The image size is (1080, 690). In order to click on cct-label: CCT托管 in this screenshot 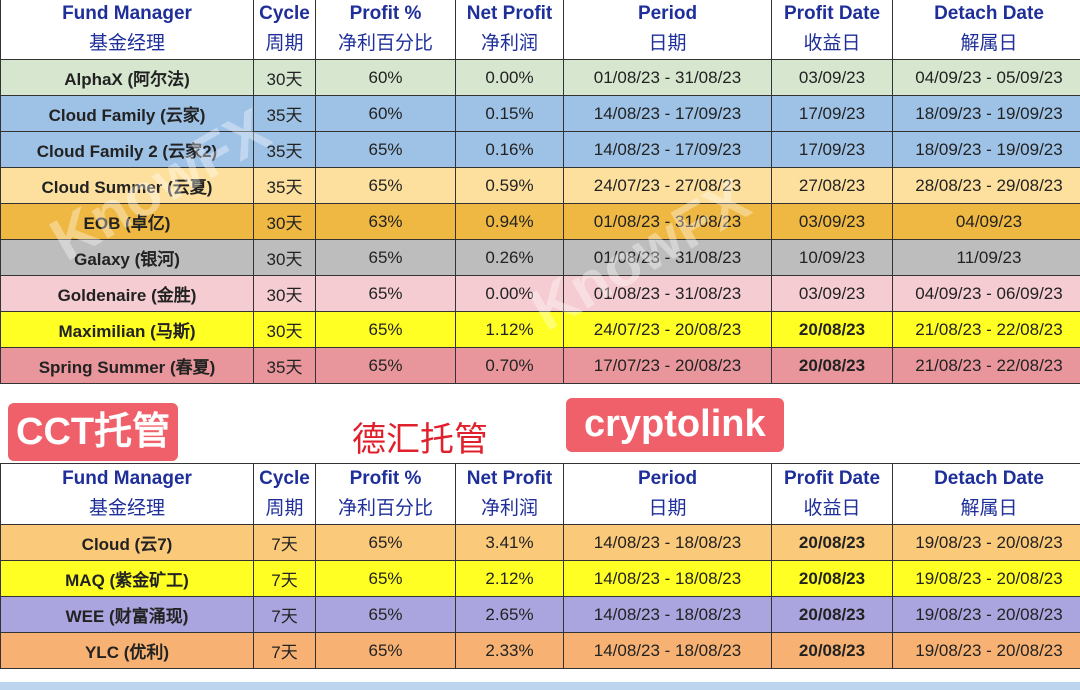, I will do `click(93, 432)`.